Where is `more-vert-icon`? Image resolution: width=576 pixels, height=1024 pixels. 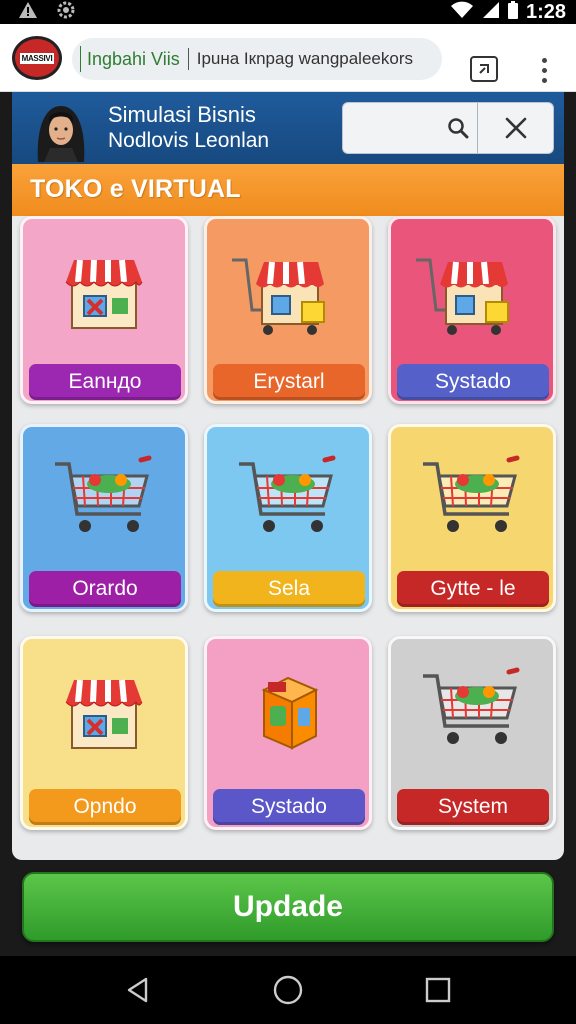
more-vert-icon is located at coordinates (544, 70).